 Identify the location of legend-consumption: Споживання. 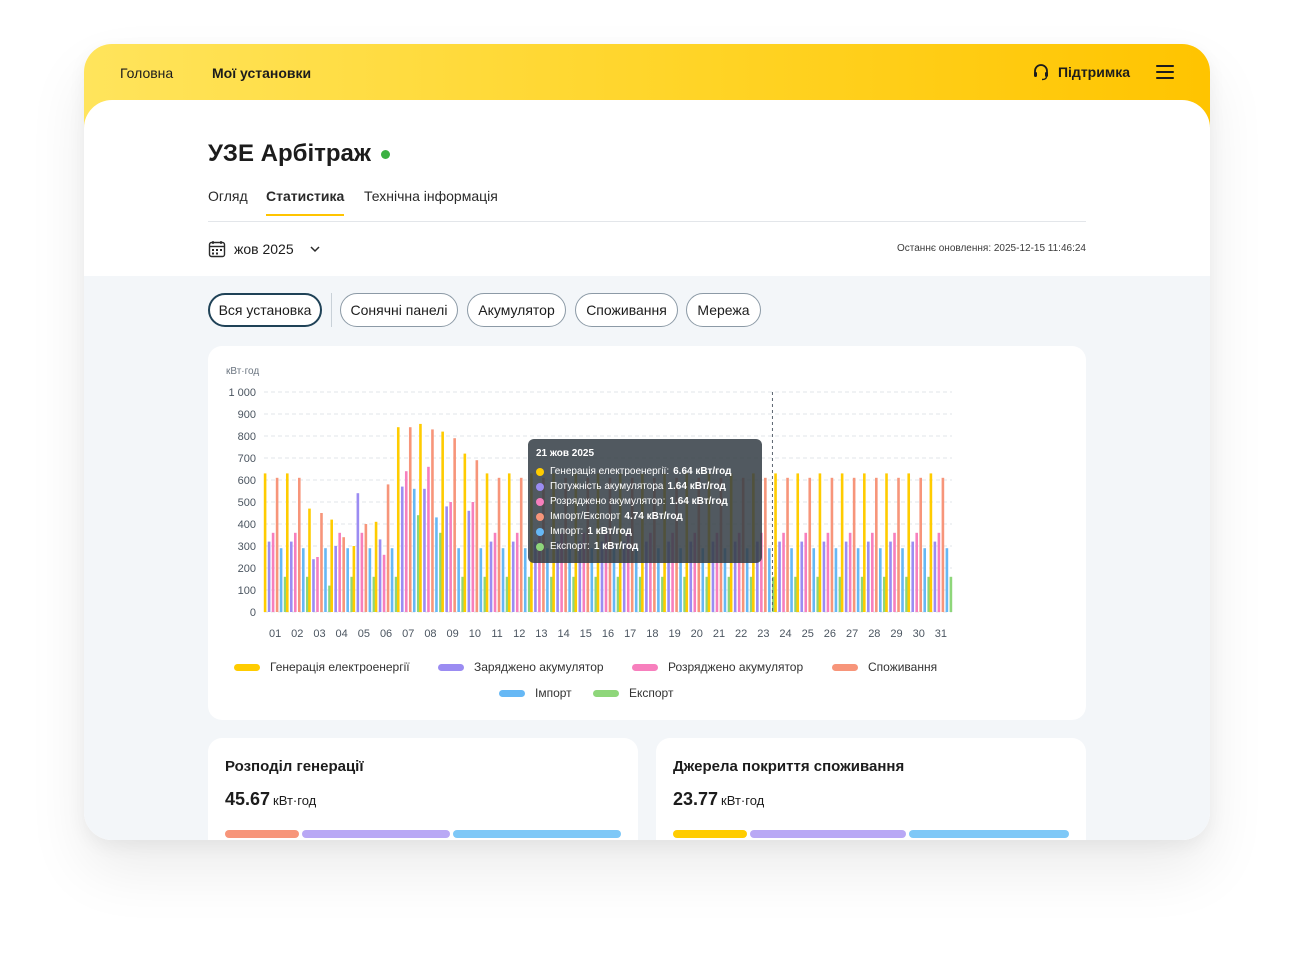
(884, 667).